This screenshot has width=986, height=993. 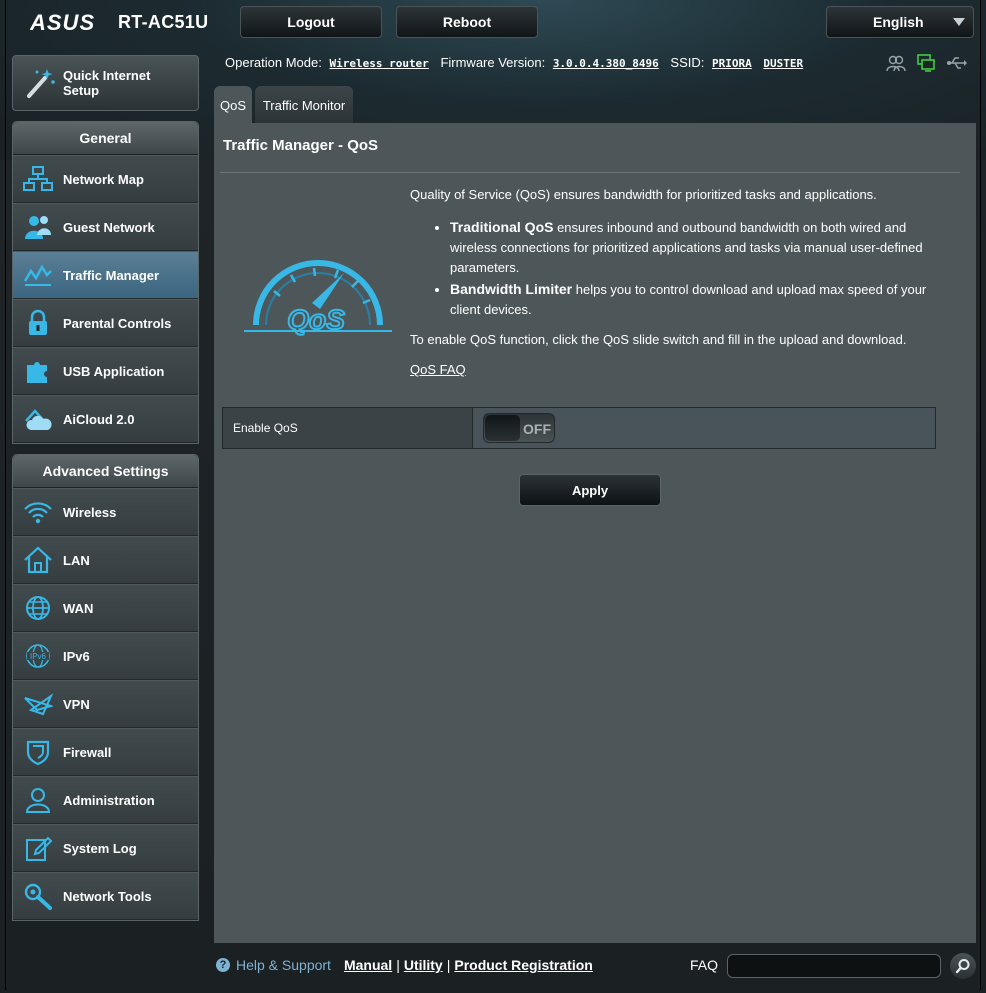 What do you see at coordinates (38, 752) in the screenshot?
I see `shield-icon` at bounding box center [38, 752].